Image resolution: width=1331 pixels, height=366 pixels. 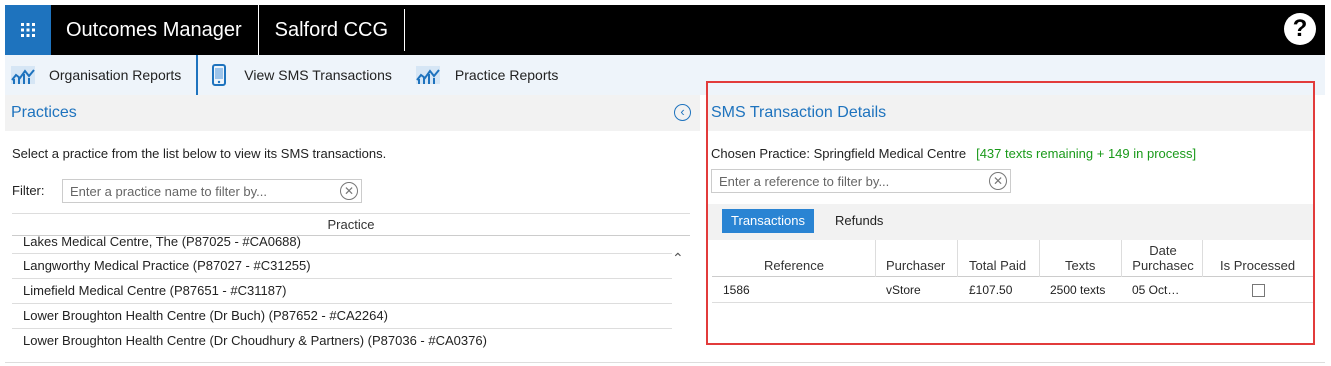 What do you see at coordinates (28, 190) in the screenshot?
I see `filter-label: Filter:` at bounding box center [28, 190].